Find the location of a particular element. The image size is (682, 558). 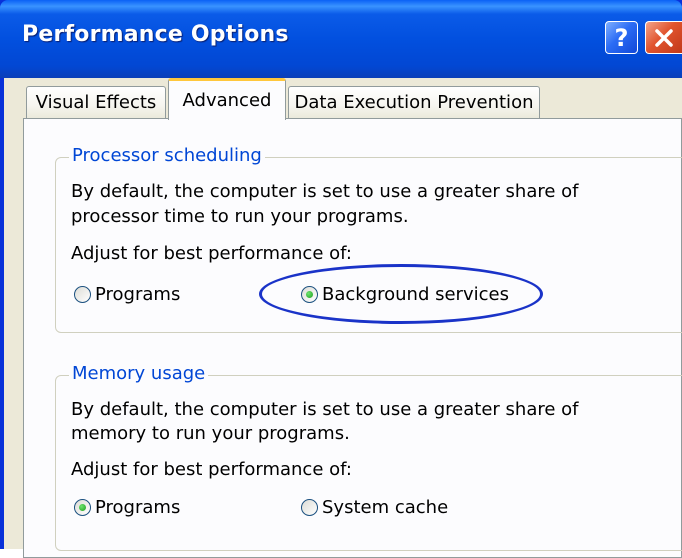

window-title: Performance Options is located at coordinates (155, 34).